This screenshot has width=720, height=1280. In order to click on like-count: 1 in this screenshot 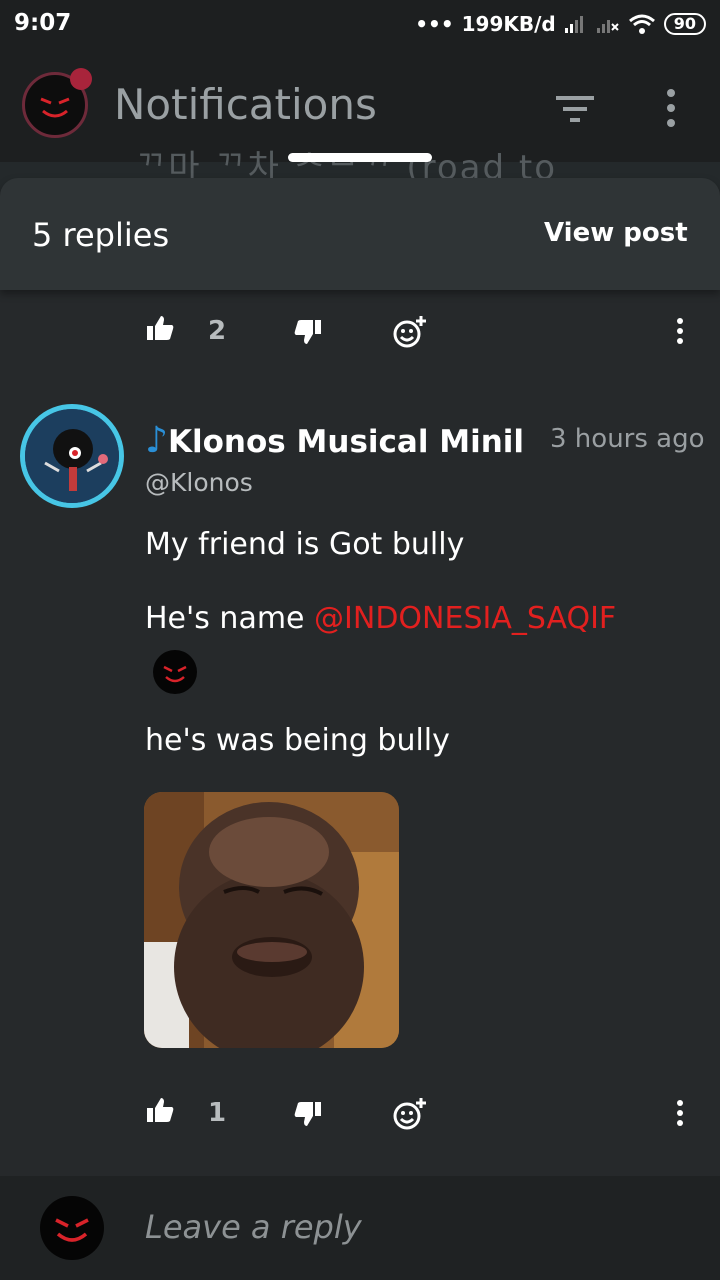, I will do `click(217, 1113)`.